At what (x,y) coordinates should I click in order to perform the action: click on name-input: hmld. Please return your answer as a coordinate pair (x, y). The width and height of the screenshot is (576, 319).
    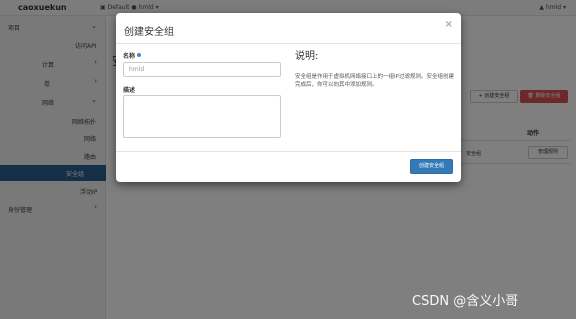
    Looking at the image, I should click on (202, 69).